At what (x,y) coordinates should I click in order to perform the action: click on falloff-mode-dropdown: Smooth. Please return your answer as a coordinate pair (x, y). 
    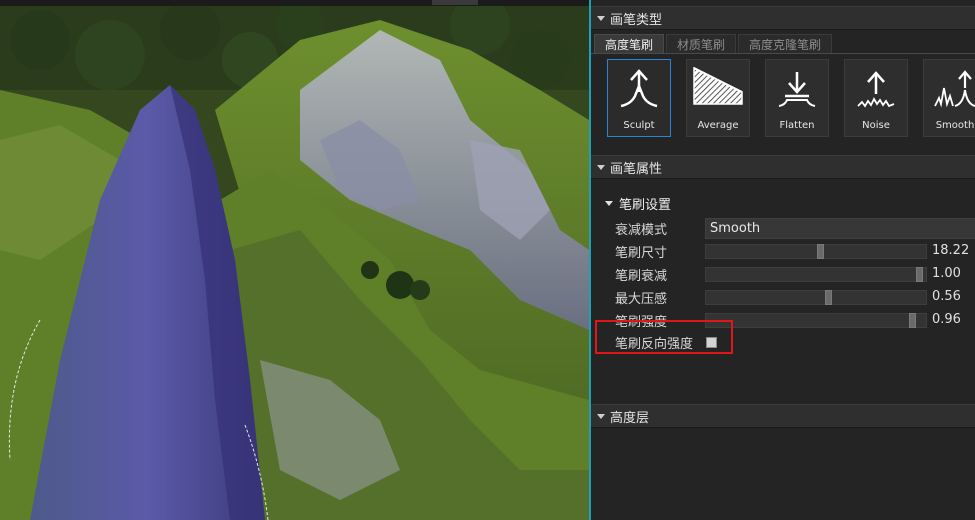
    Looking at the image, I should click on (840, 228).